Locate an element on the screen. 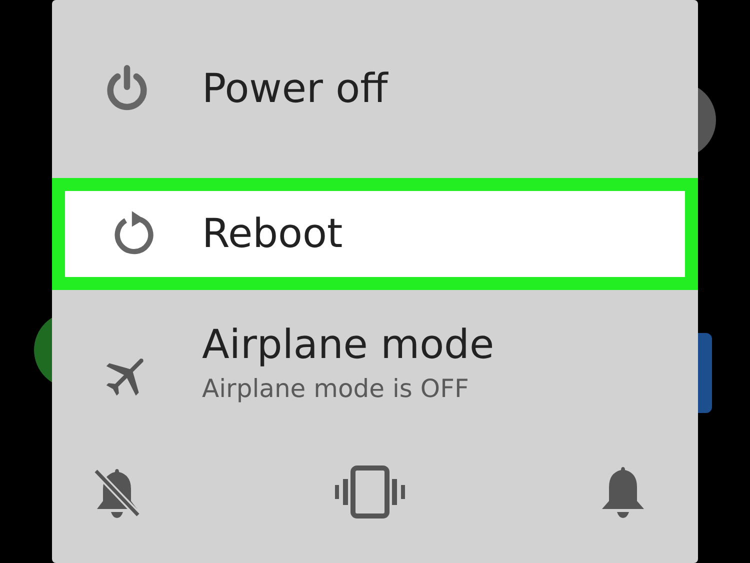 The width and height of the screenshot is (750, 563). menu-label: Reboot is located at coordinates (272, 234).